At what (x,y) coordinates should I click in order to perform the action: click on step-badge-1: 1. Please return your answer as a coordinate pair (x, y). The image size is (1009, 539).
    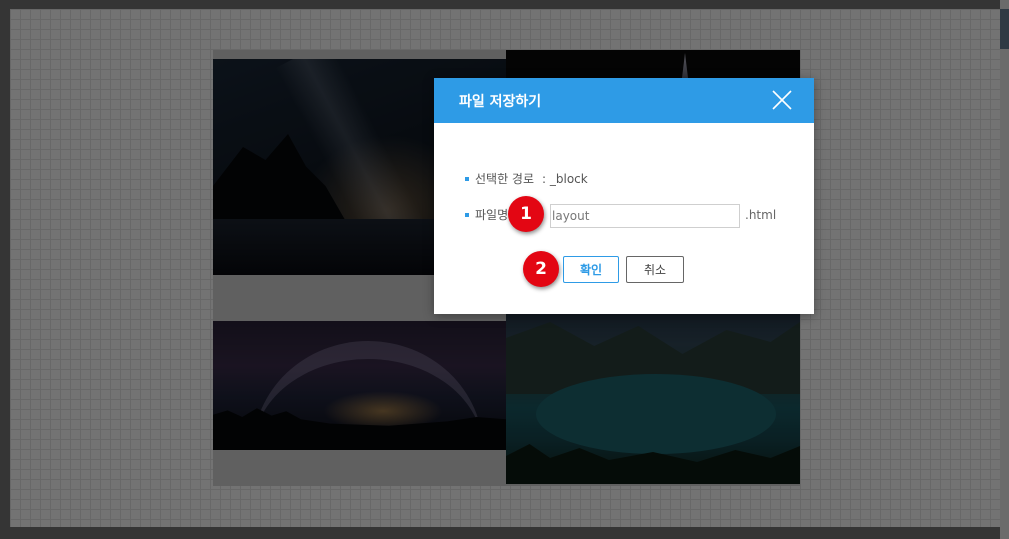
    Looking at the image, I should click on (526, 214).